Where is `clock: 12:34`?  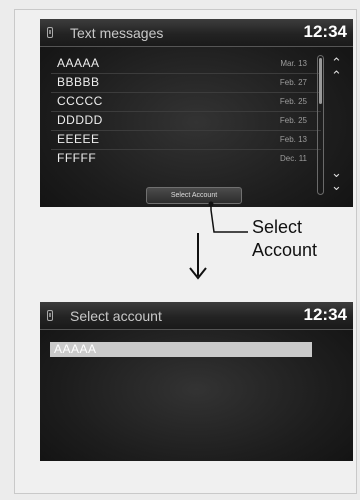 clock: 12:34 is located at coordinates (325, 314).